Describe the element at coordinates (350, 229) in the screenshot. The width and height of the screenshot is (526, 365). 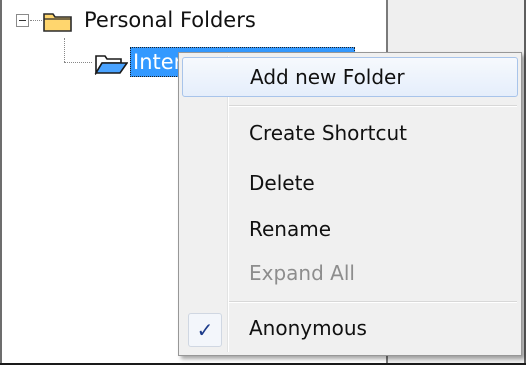
I see `menu-item-rename: Rename` at that location.